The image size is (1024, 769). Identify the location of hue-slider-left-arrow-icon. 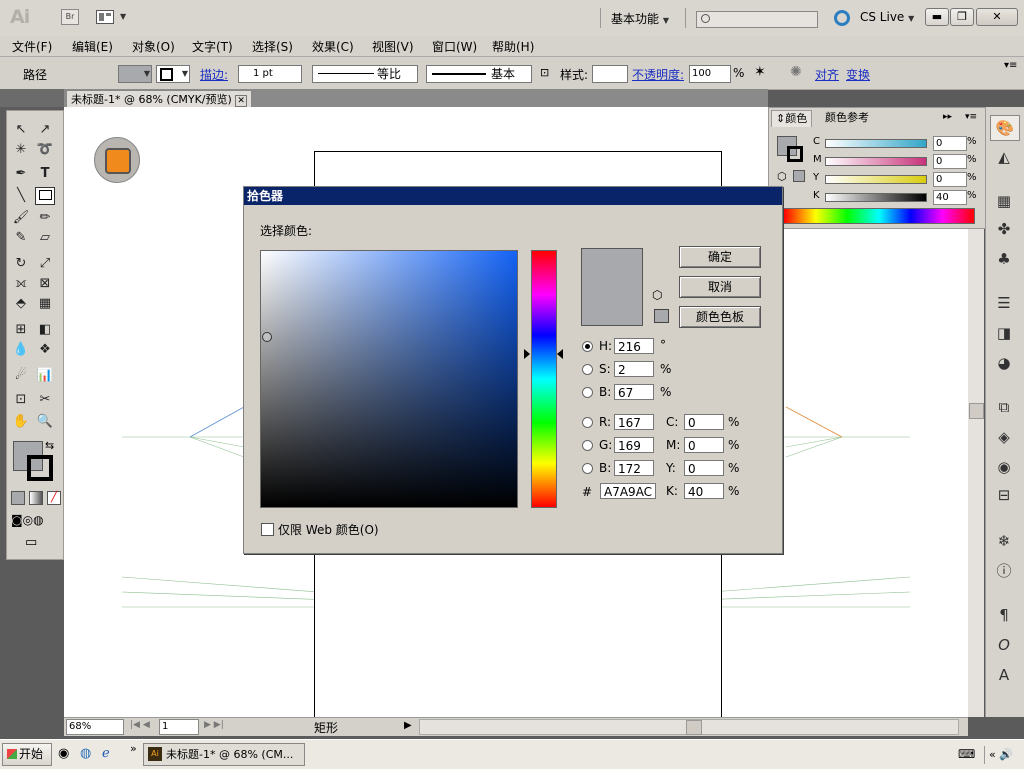
(527, 354).